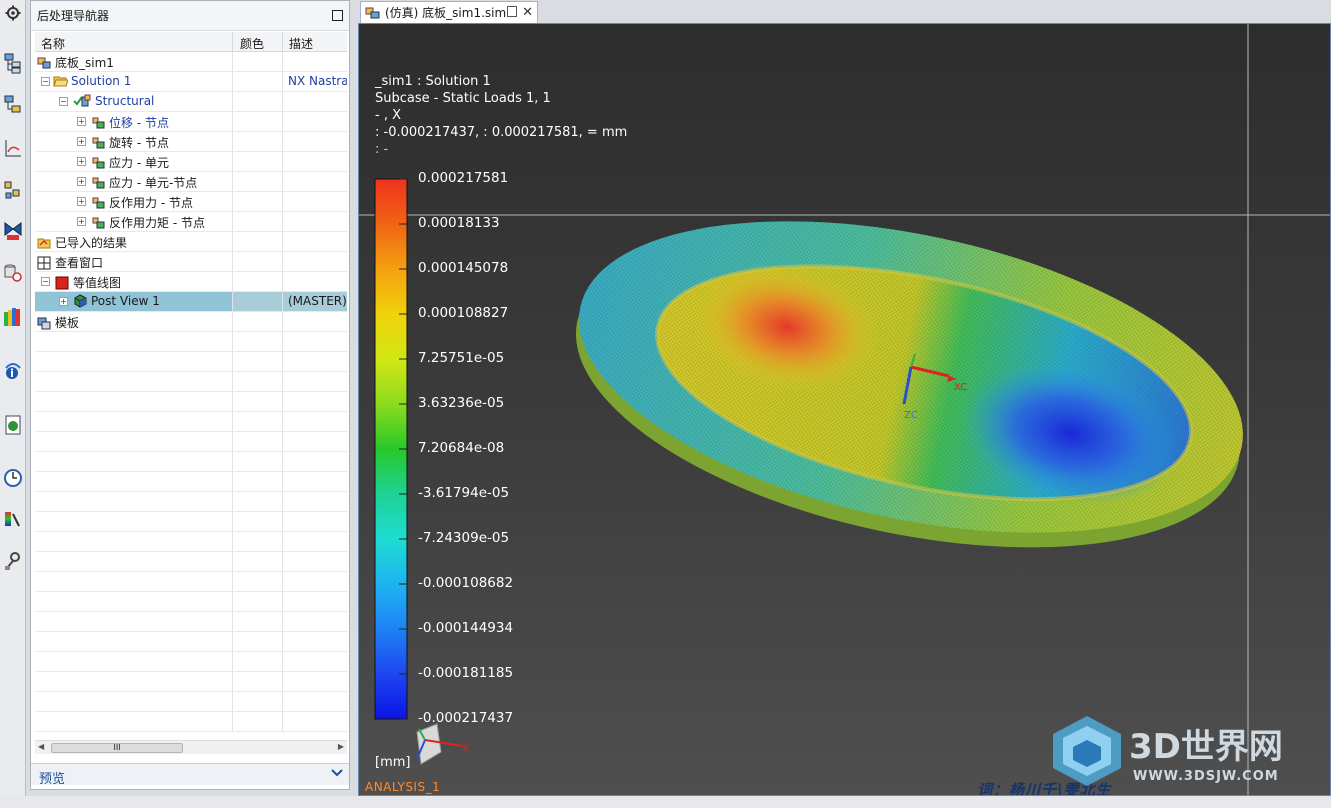 The width and height of the screenshot is (1331, 808). What do you see at coordinates (391, 449) in the screenshot?
I see `legend-color-bar` at bounding box center [391, 449].